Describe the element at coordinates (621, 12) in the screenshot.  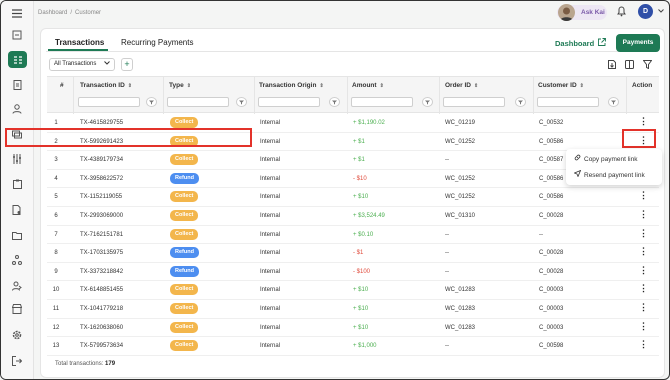
I see `bell-icon` at that location.